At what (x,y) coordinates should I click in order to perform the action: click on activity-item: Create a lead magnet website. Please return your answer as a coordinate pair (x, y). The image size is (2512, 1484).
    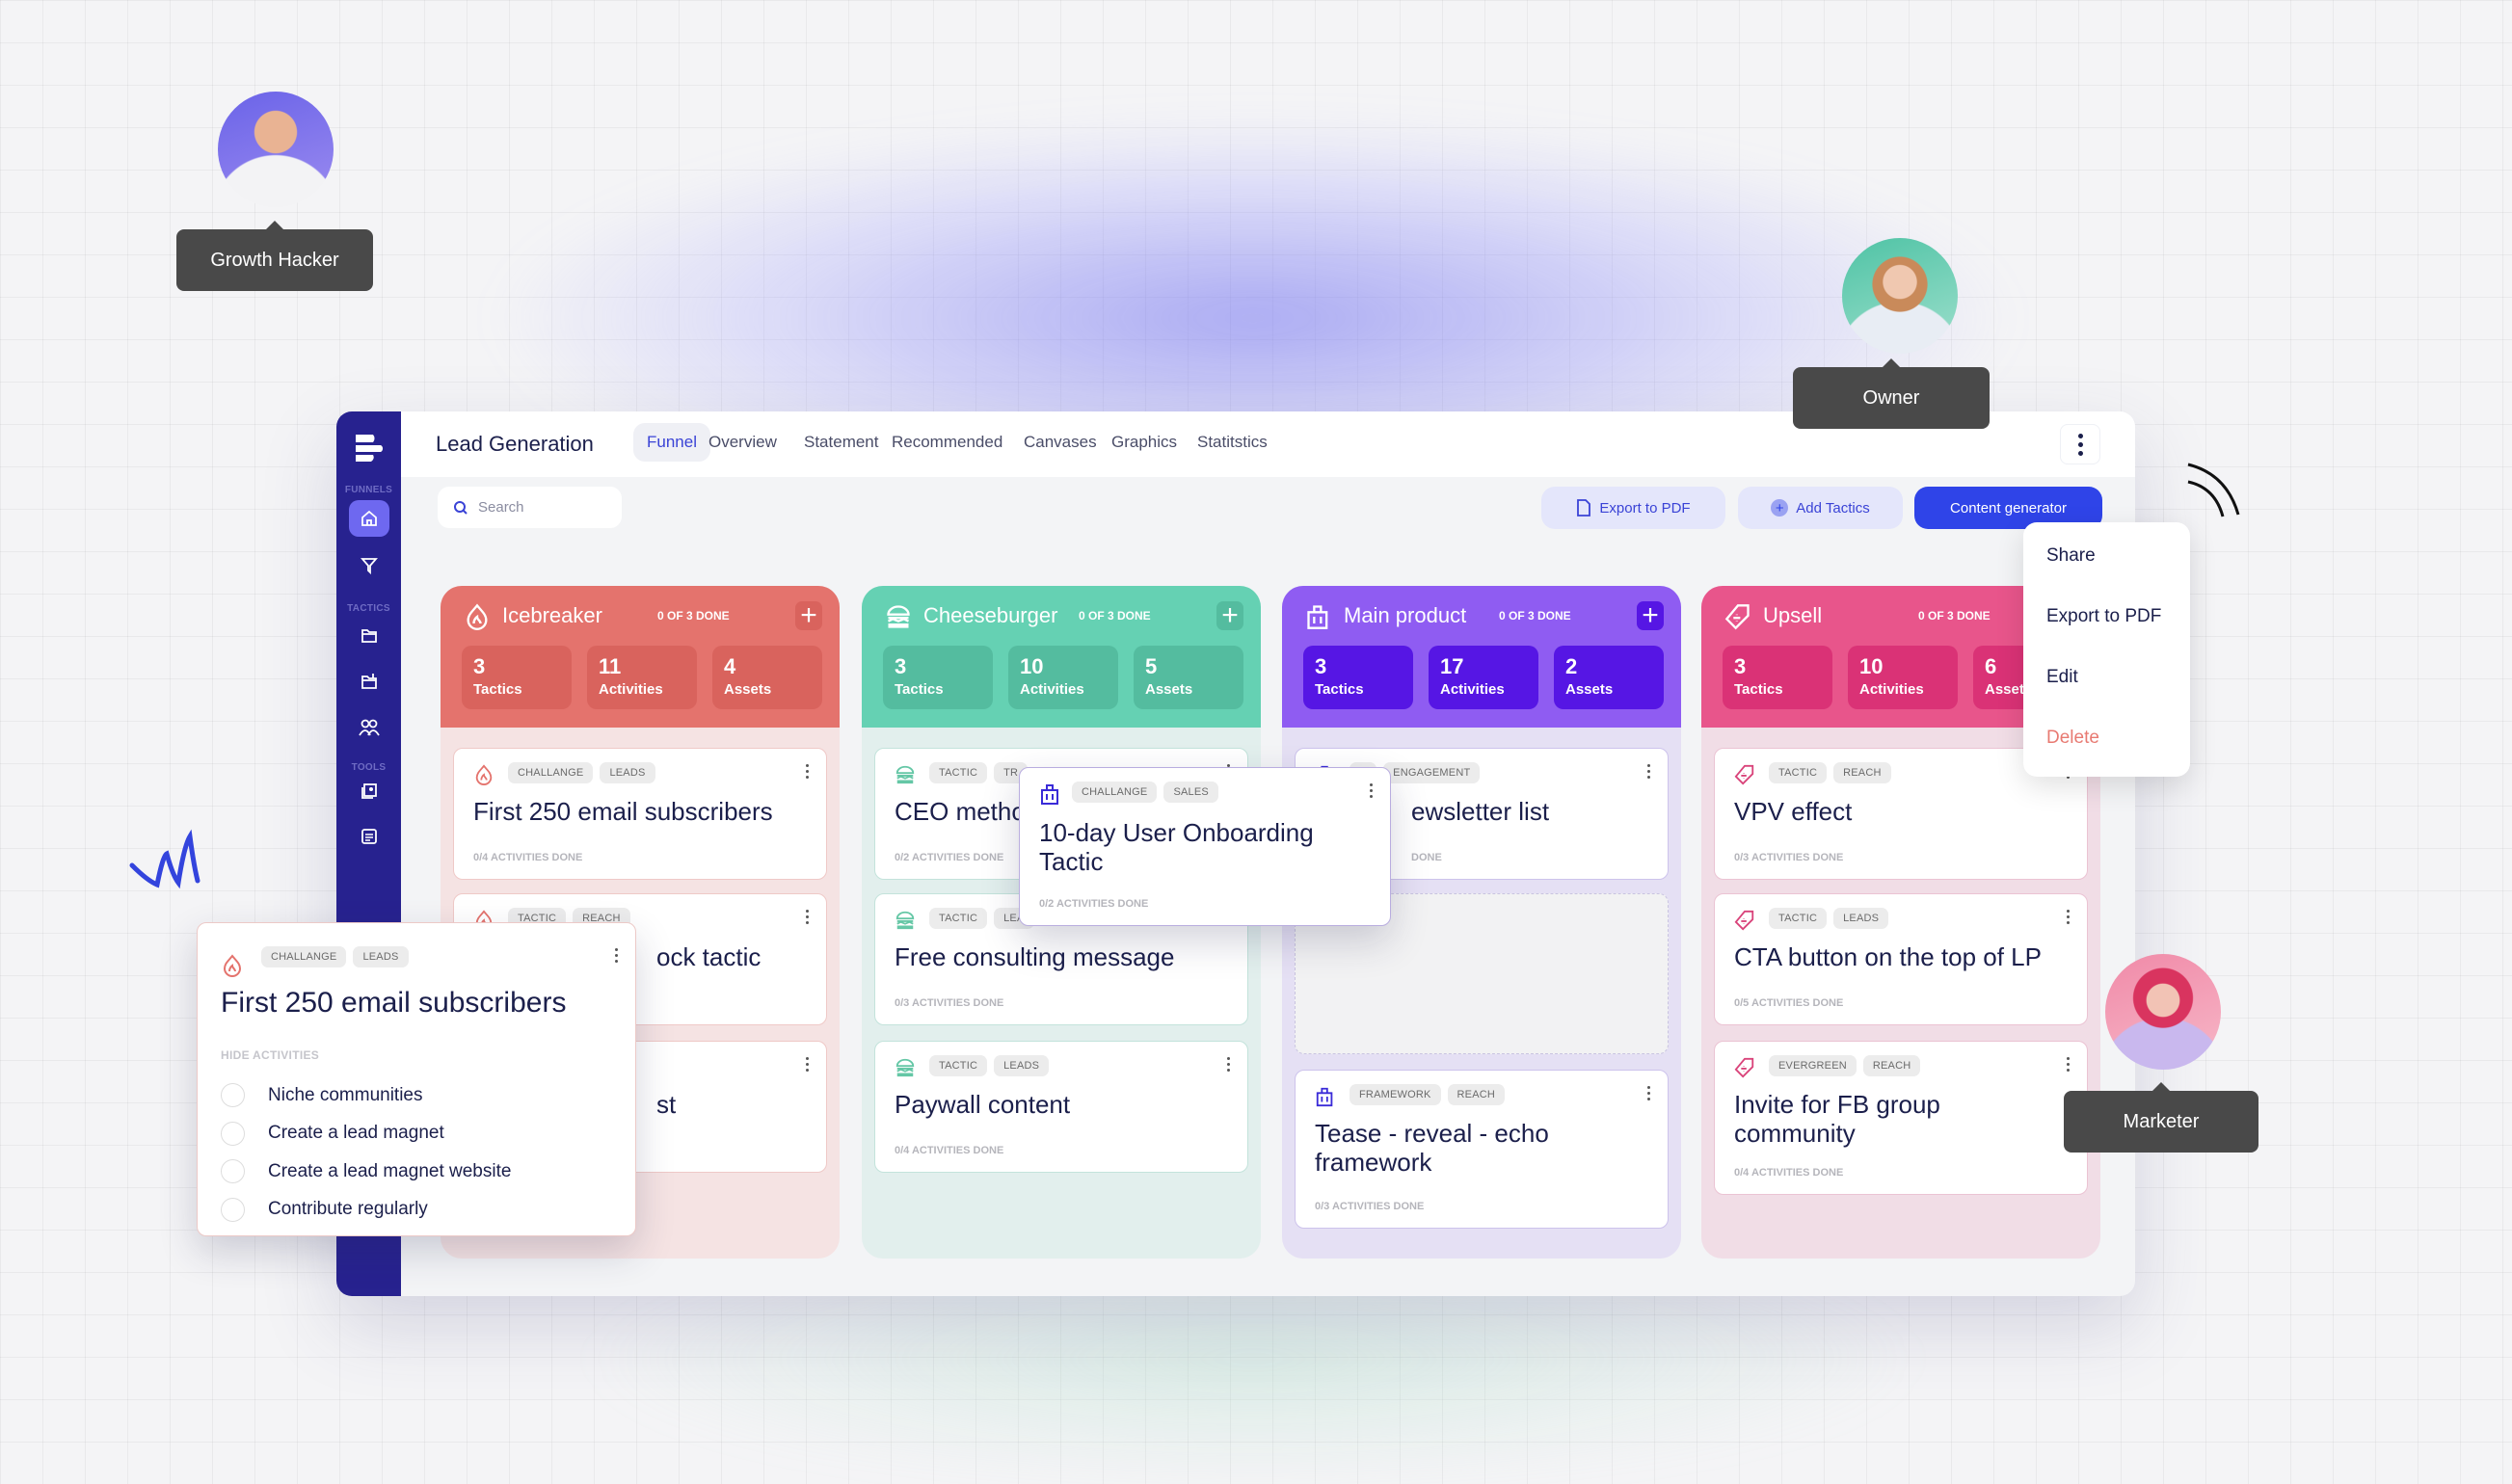
    Looking at the image, I should click on (366, 1171).